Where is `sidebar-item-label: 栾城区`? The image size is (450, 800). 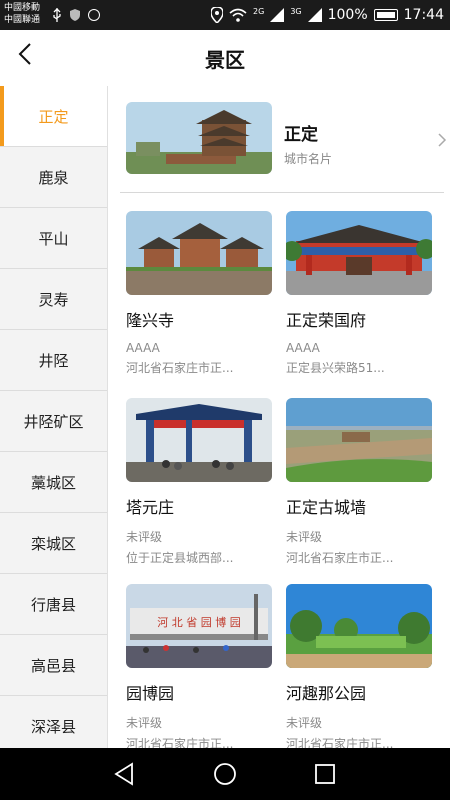 sidebar-item-label: 栾城区 is located at coordinates (53, 543).